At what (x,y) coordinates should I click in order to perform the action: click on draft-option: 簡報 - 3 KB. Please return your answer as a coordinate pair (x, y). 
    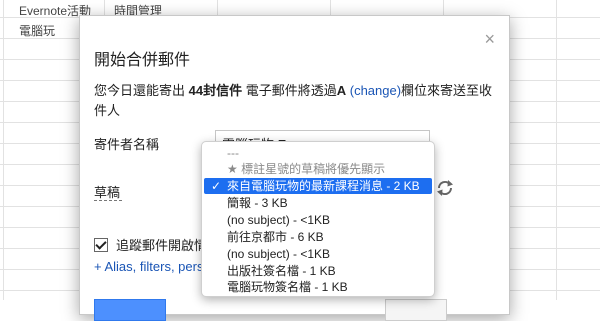
    Looking at the image, I should click on (318, 203).